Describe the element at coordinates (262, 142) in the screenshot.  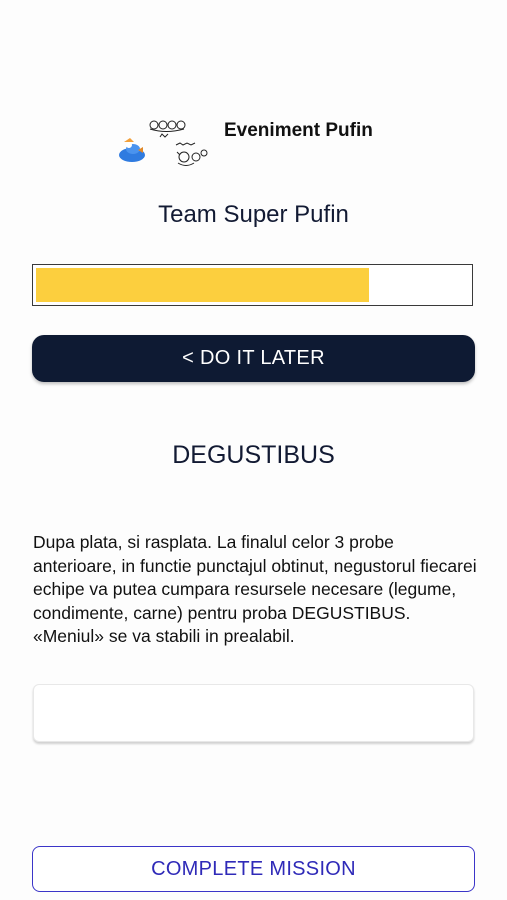
I see `event-header: Eveniment Pufin` at that location.